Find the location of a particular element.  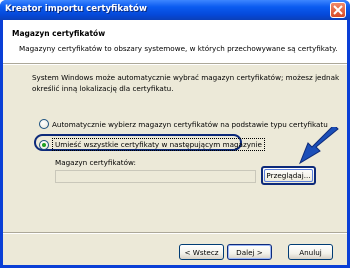

close-button is located at coordinates (338, 10).